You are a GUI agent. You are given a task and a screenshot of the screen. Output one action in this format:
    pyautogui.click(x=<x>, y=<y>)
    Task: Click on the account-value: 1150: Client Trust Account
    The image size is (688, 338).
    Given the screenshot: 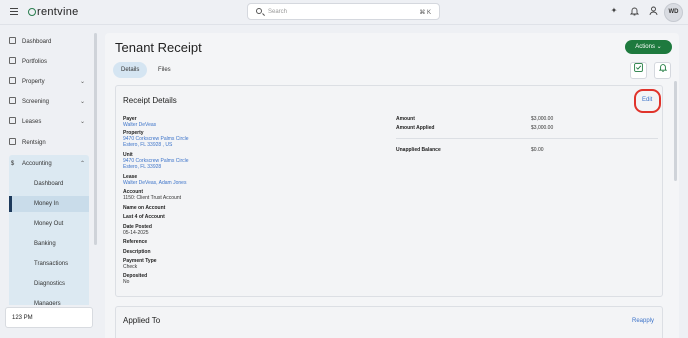 What is the action you would take?
    pyautogui.click(x=152, y=198)
    